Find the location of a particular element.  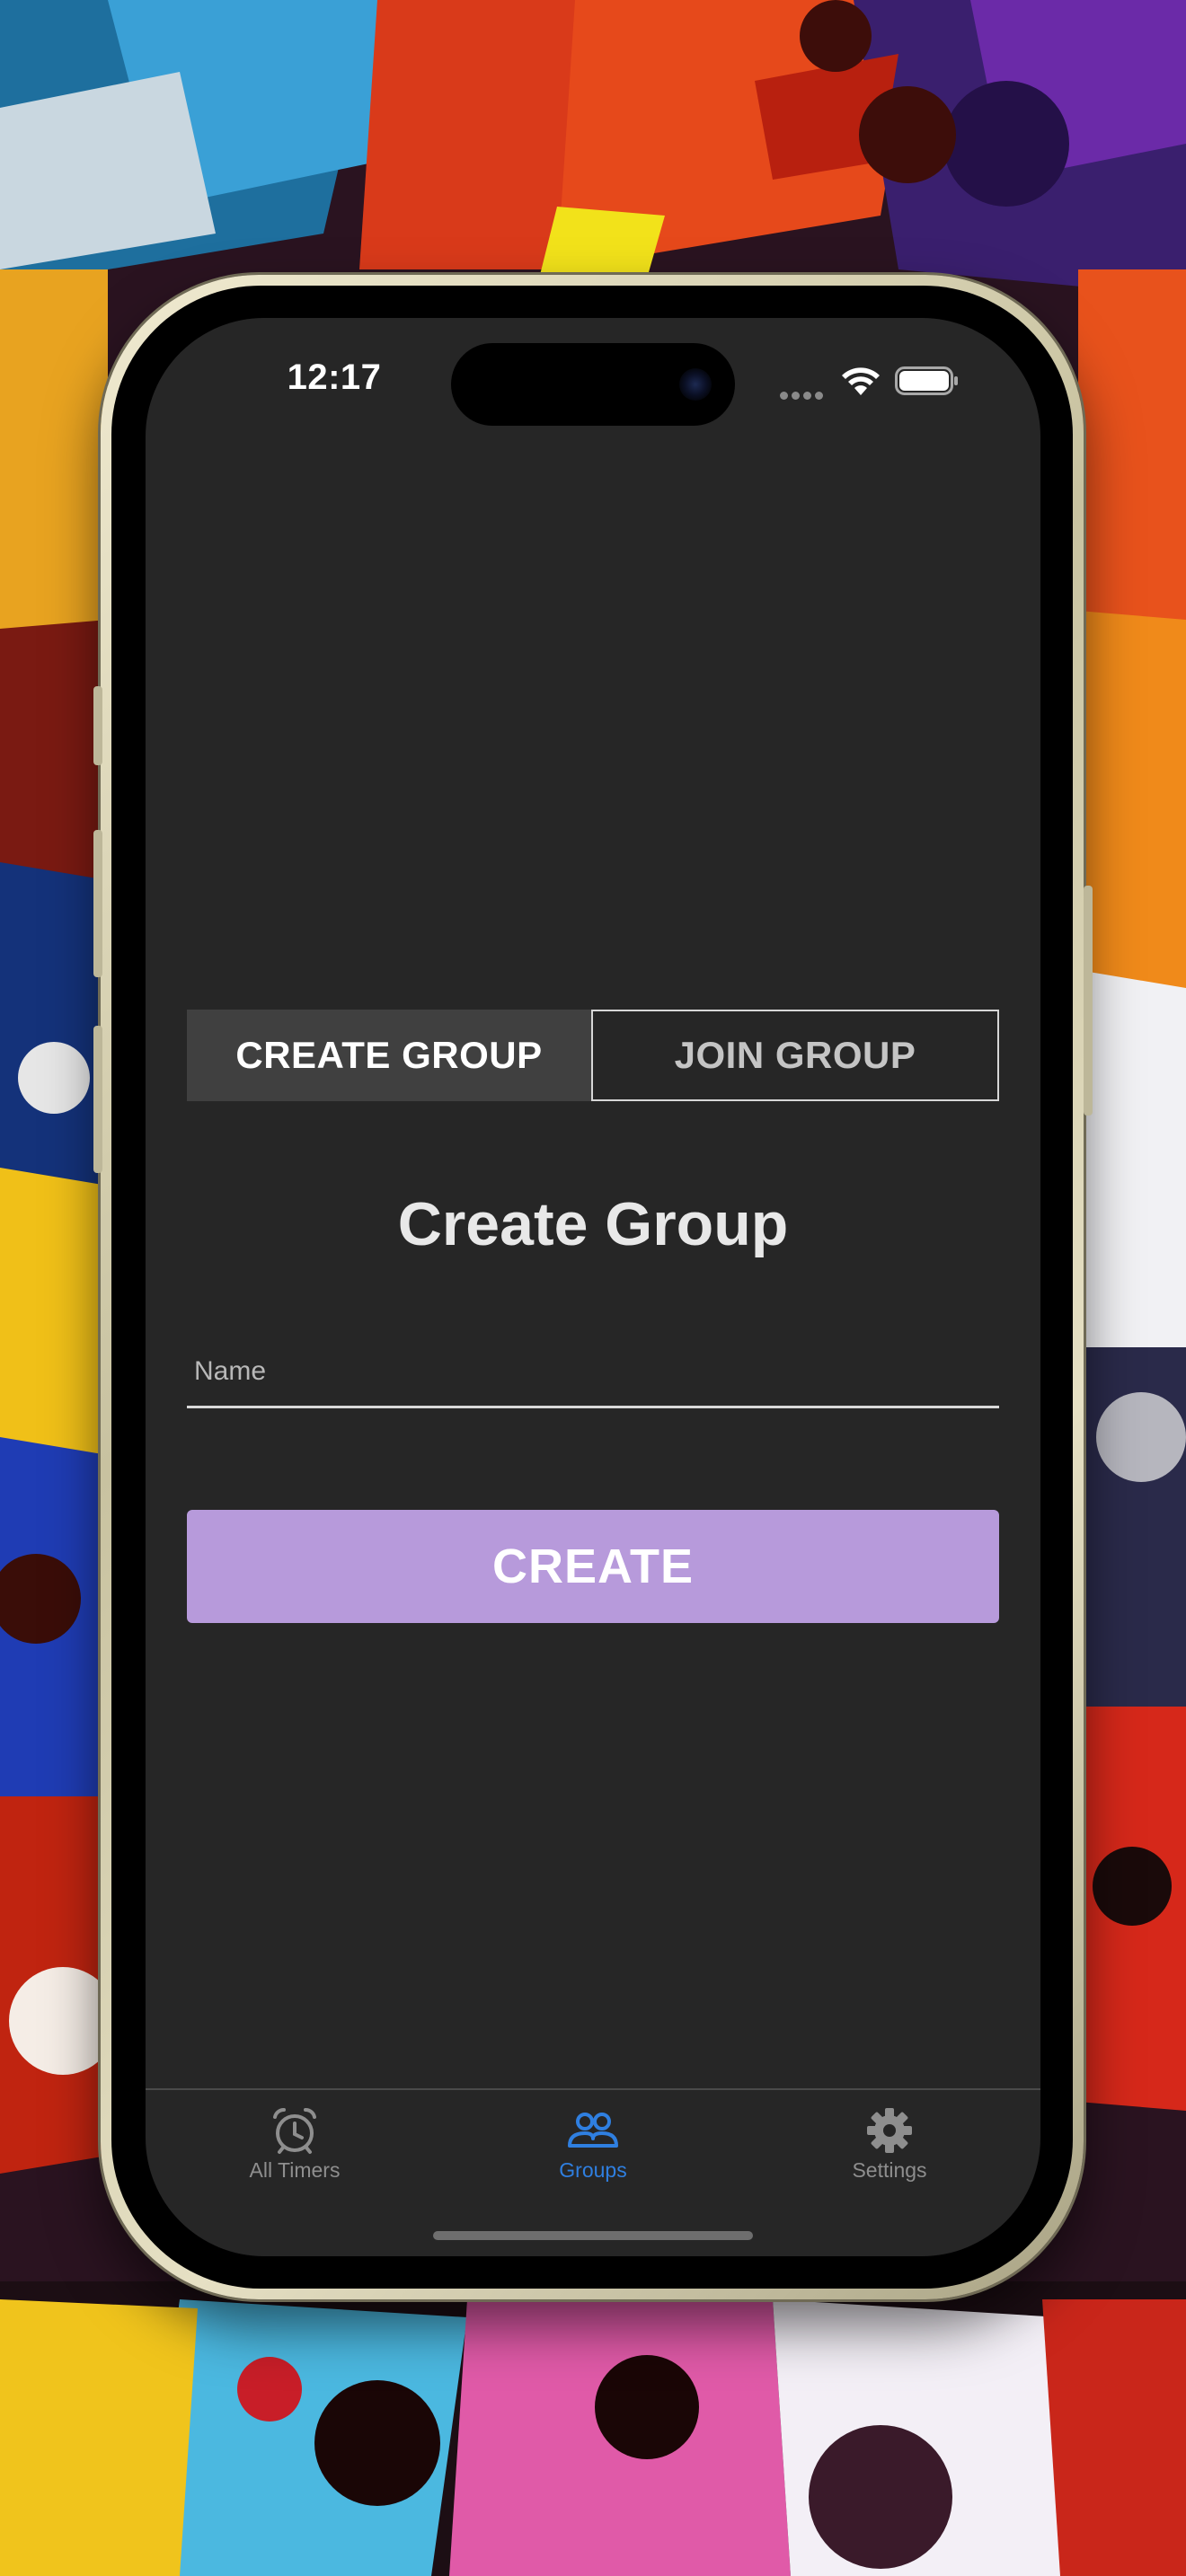

tab-groups: Groups is located at coordinates (593, 2144).